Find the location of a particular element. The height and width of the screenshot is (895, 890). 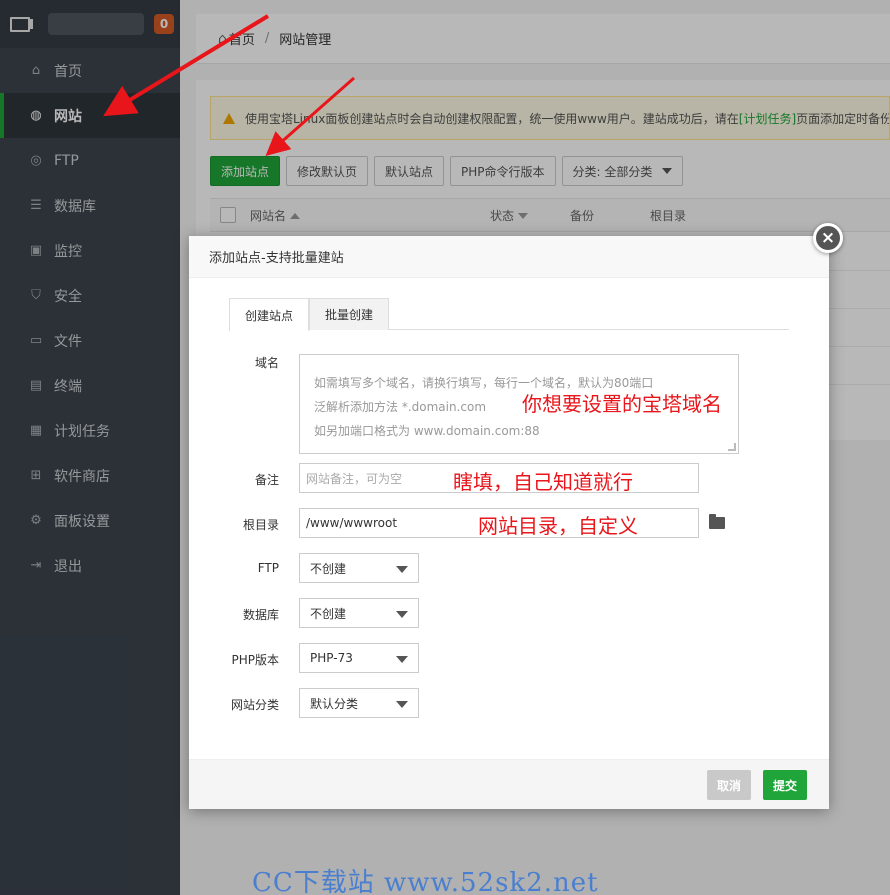

ftp-row: FTP 不创建 is located at coordinates (304, 568).